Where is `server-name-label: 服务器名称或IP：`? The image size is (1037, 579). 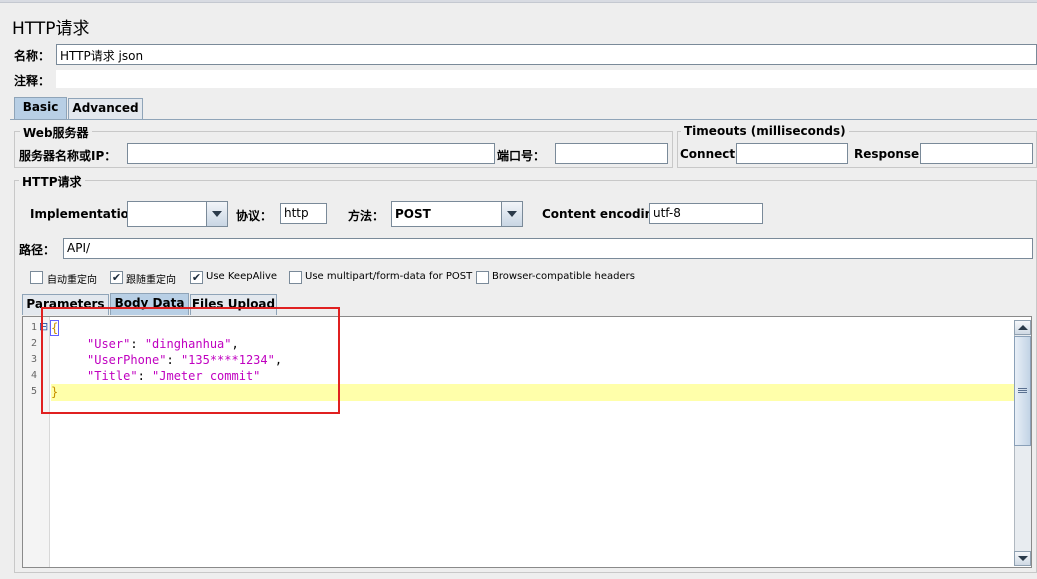 server-name-label: 服务器名称或IP： is located at coordinates (68, 156).